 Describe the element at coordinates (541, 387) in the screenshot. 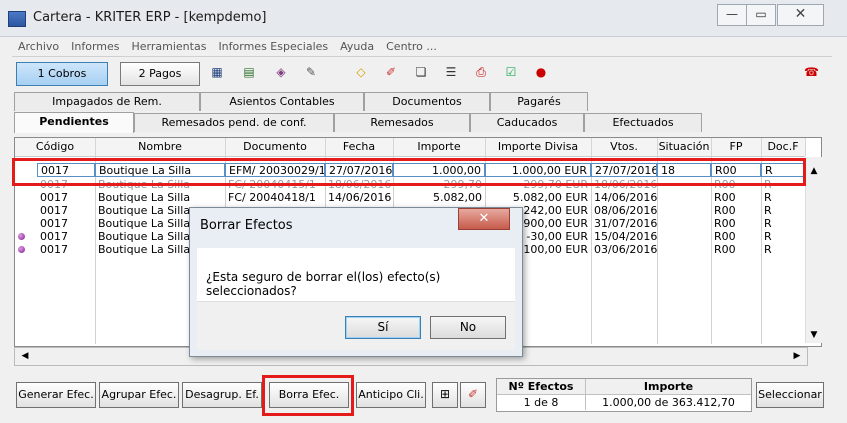

I see `summary-efectos-header: Nº Efectos` at that location.